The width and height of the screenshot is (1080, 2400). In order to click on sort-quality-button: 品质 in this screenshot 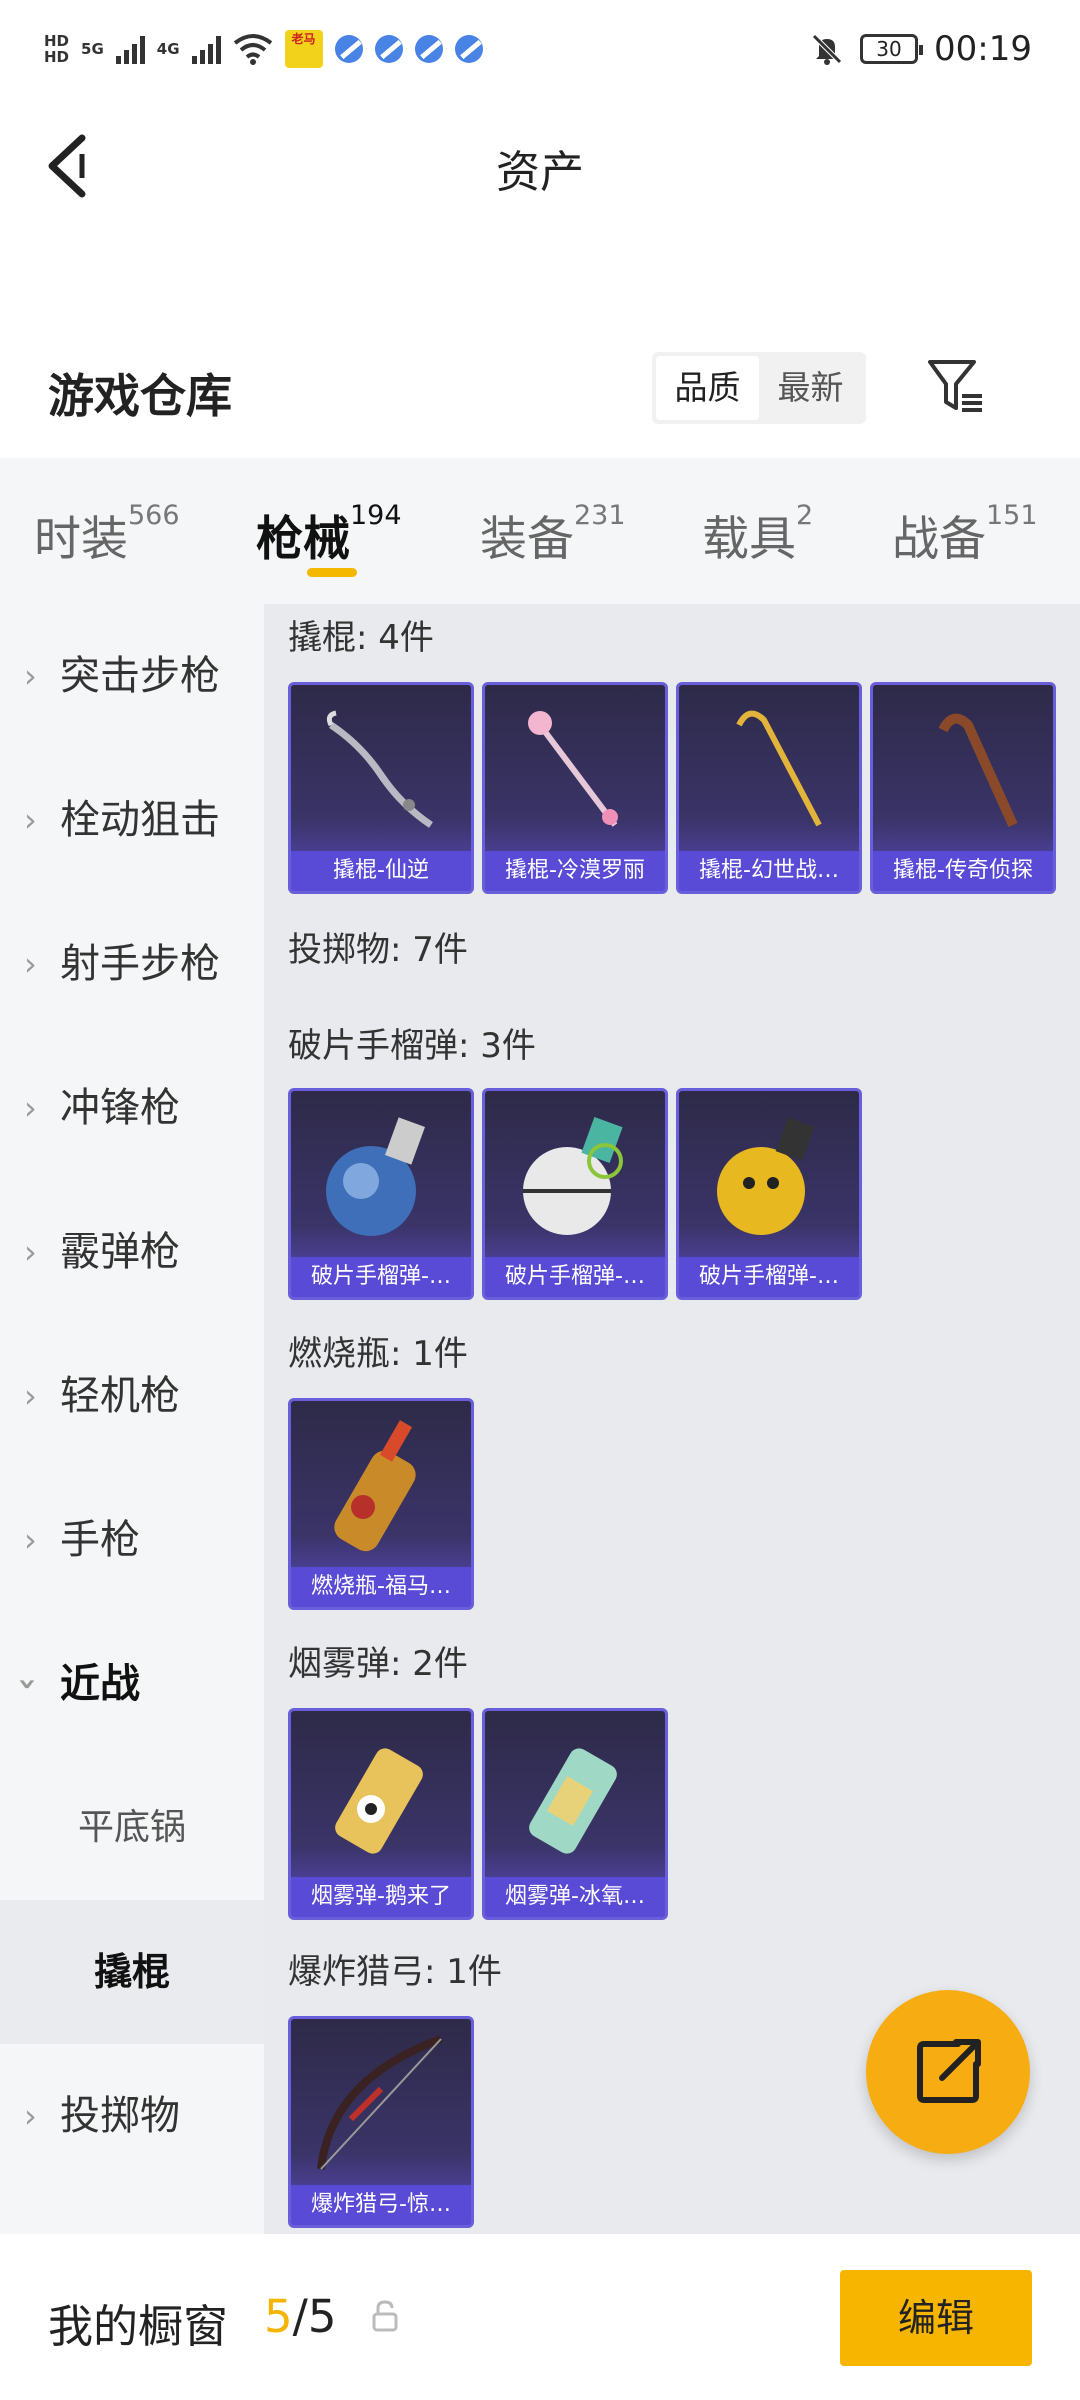, I will do `click(707, 388)`.